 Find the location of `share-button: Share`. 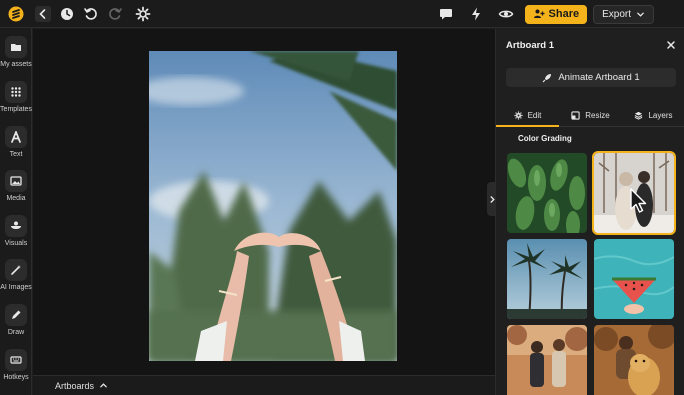

share-button: Share is located at coordinates (556, 14).